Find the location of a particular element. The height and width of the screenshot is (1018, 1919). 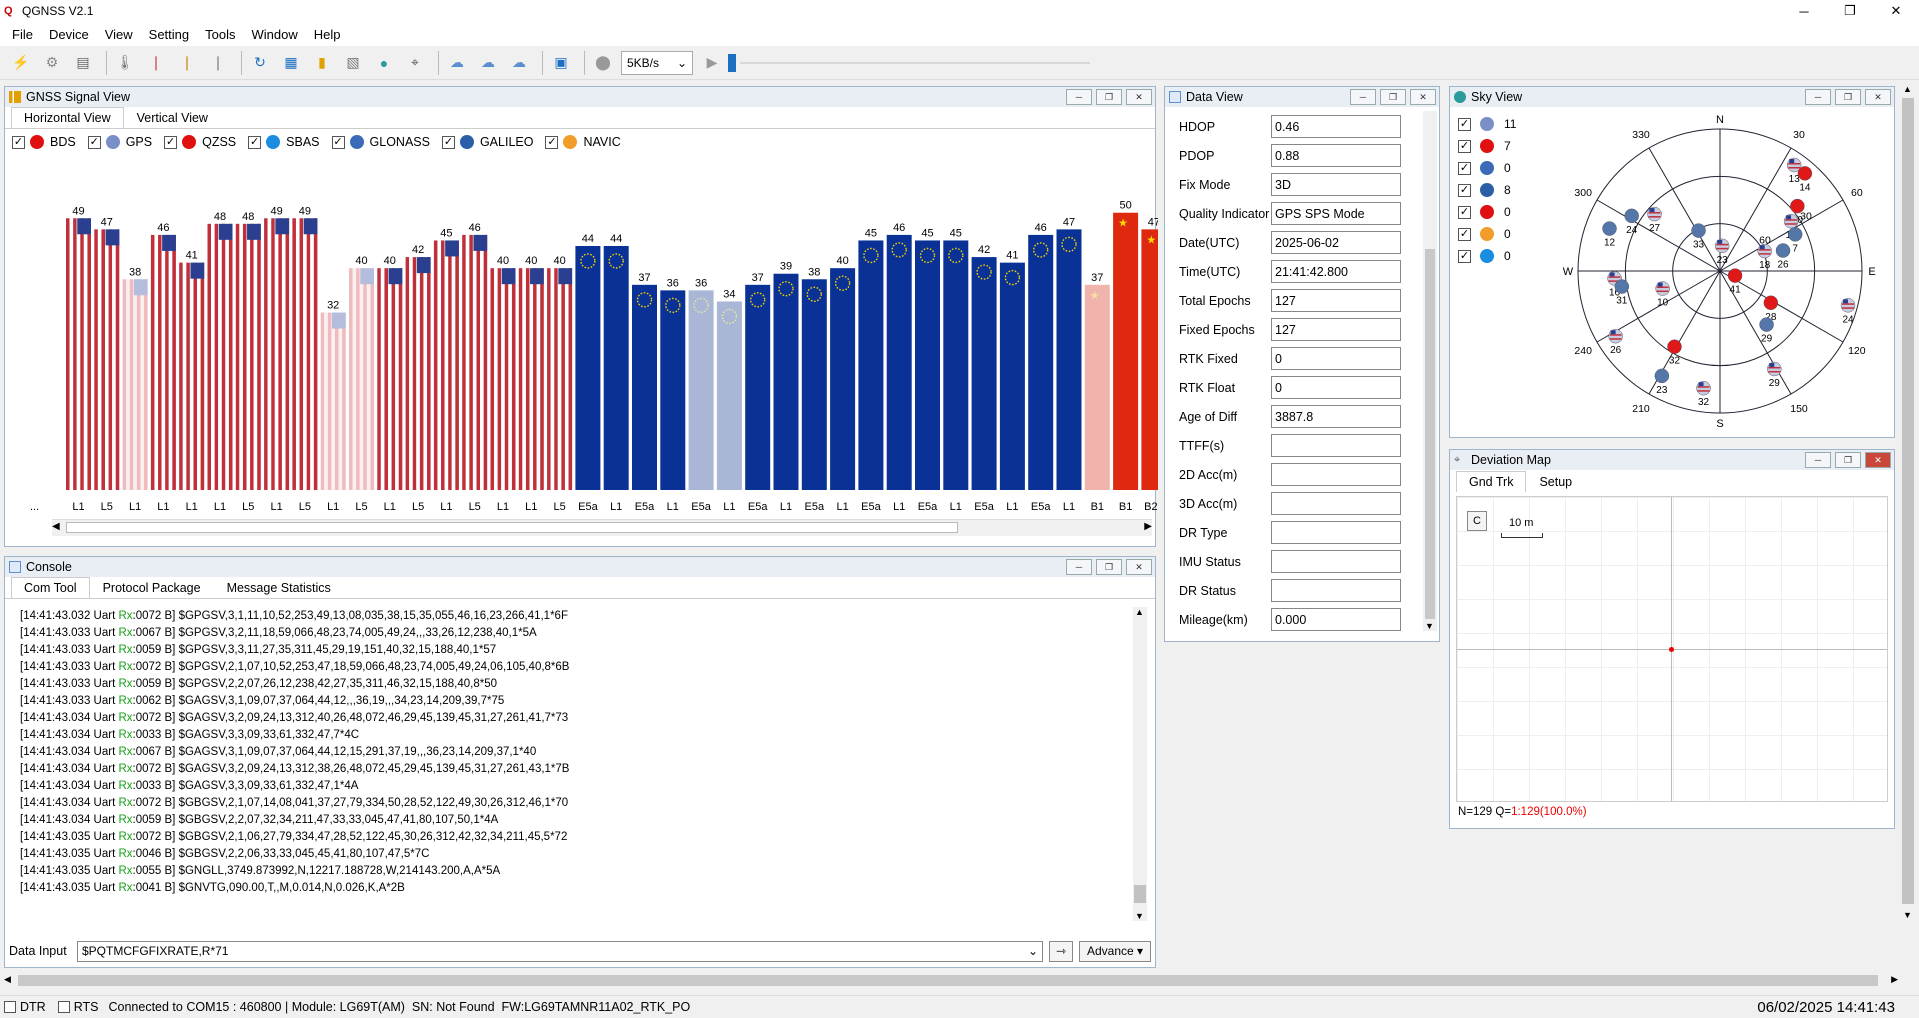

menu-setting: Setting is located at coordinates (169, 34).